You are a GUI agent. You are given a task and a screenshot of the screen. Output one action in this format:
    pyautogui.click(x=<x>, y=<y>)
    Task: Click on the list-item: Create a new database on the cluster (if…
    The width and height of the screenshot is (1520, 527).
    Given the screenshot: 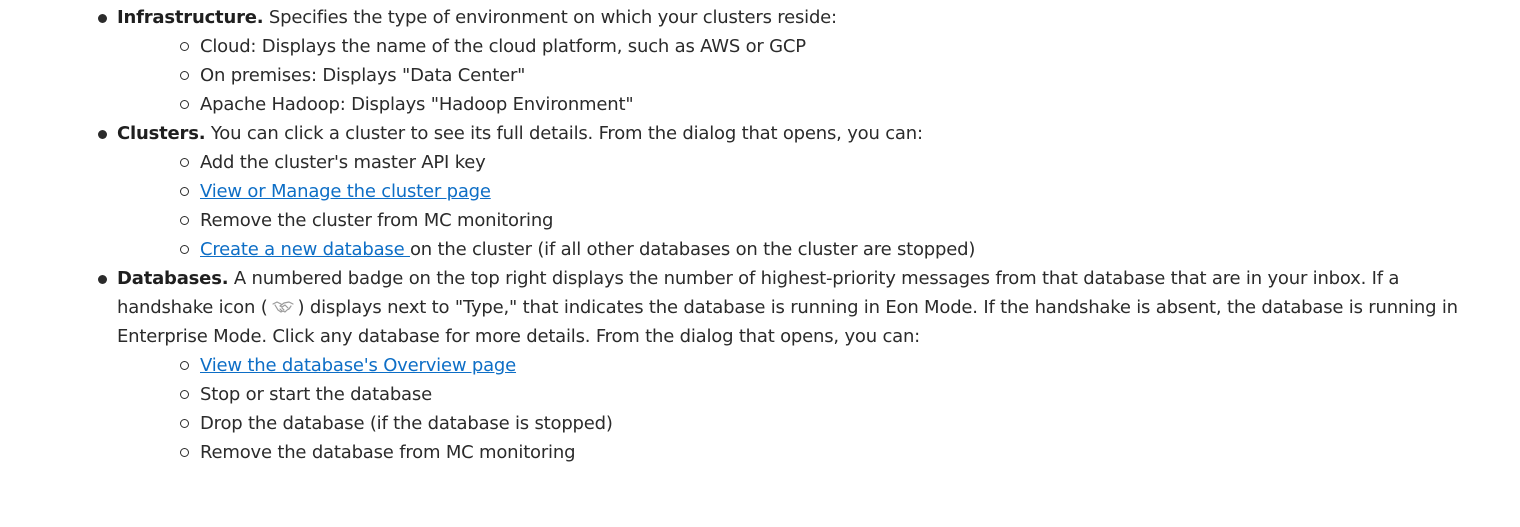 What is the action you would take?
    pyautogui.click(x=798, y=249)
    